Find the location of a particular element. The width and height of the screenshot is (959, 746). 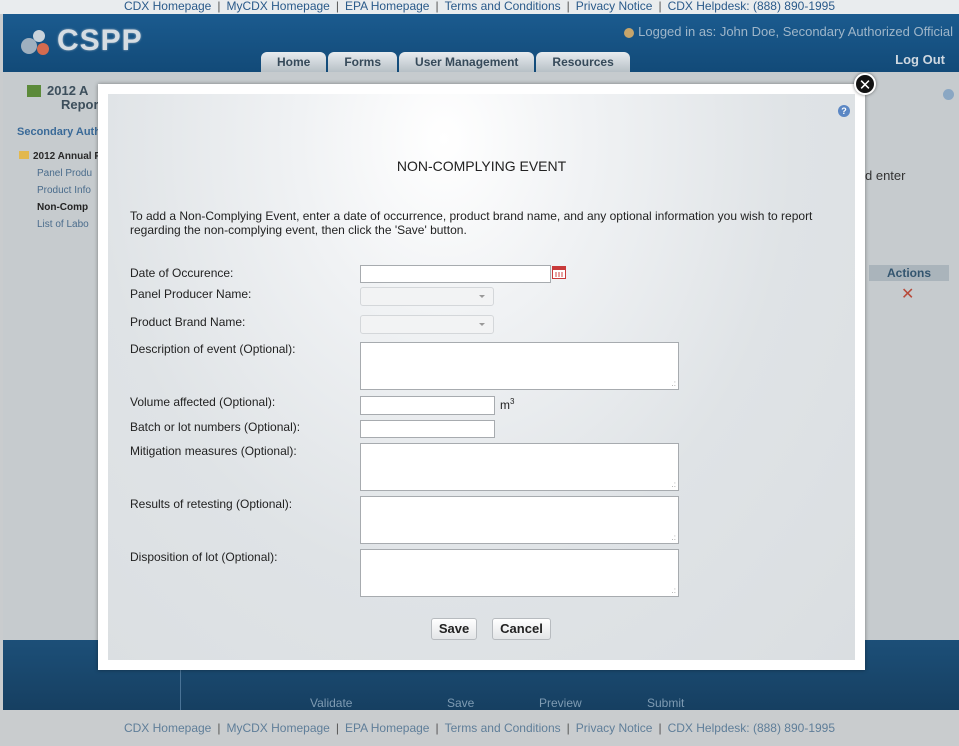

retesting-label: Results of retesting (Optional): is located at coordinates (211, 504).